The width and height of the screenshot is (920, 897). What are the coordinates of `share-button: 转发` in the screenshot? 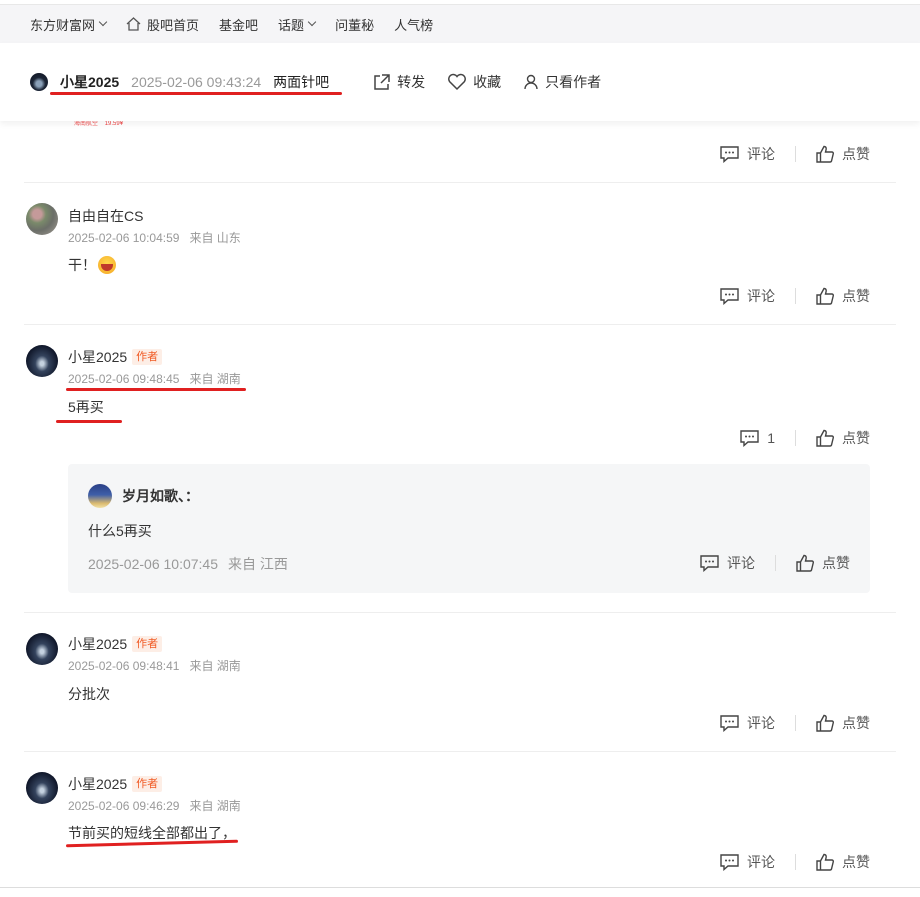 It's located at (399, 82).